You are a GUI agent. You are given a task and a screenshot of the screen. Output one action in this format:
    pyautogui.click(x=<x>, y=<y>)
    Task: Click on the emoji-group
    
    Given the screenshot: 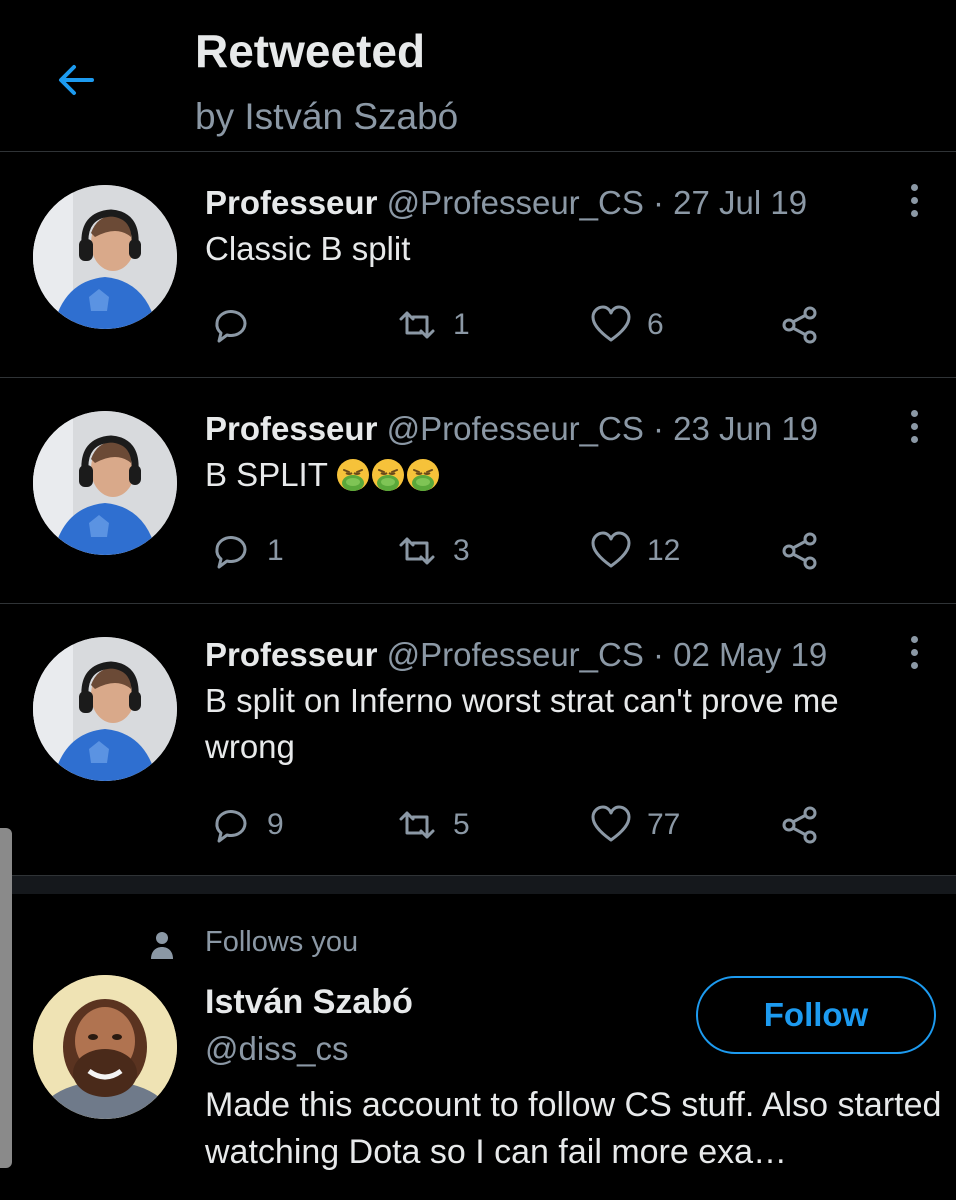 What is the action you would take?
    pyautogui.click(x=388, y=474)
    